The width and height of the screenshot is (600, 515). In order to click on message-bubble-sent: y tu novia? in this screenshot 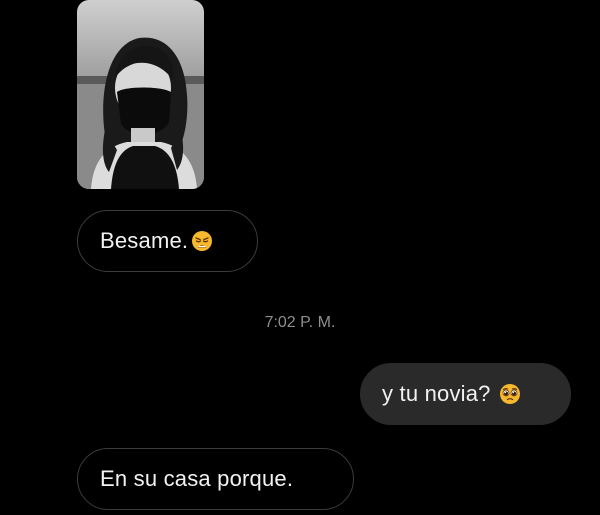, I will do `click(465, 394)`.